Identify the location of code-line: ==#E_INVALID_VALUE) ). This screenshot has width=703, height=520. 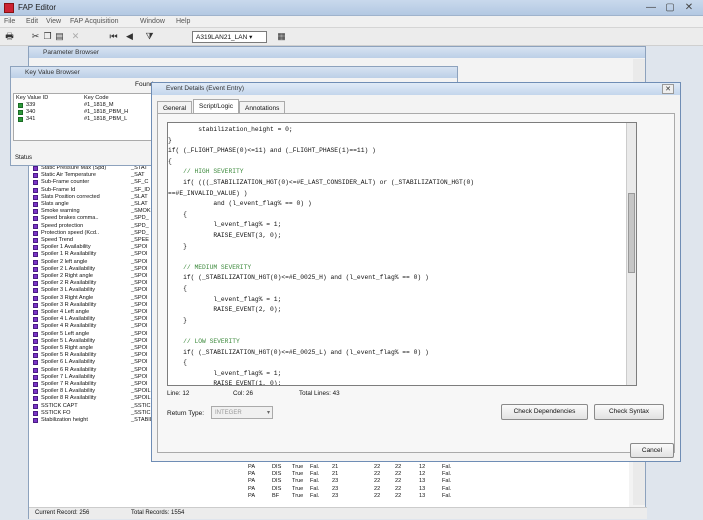
(208, 193).